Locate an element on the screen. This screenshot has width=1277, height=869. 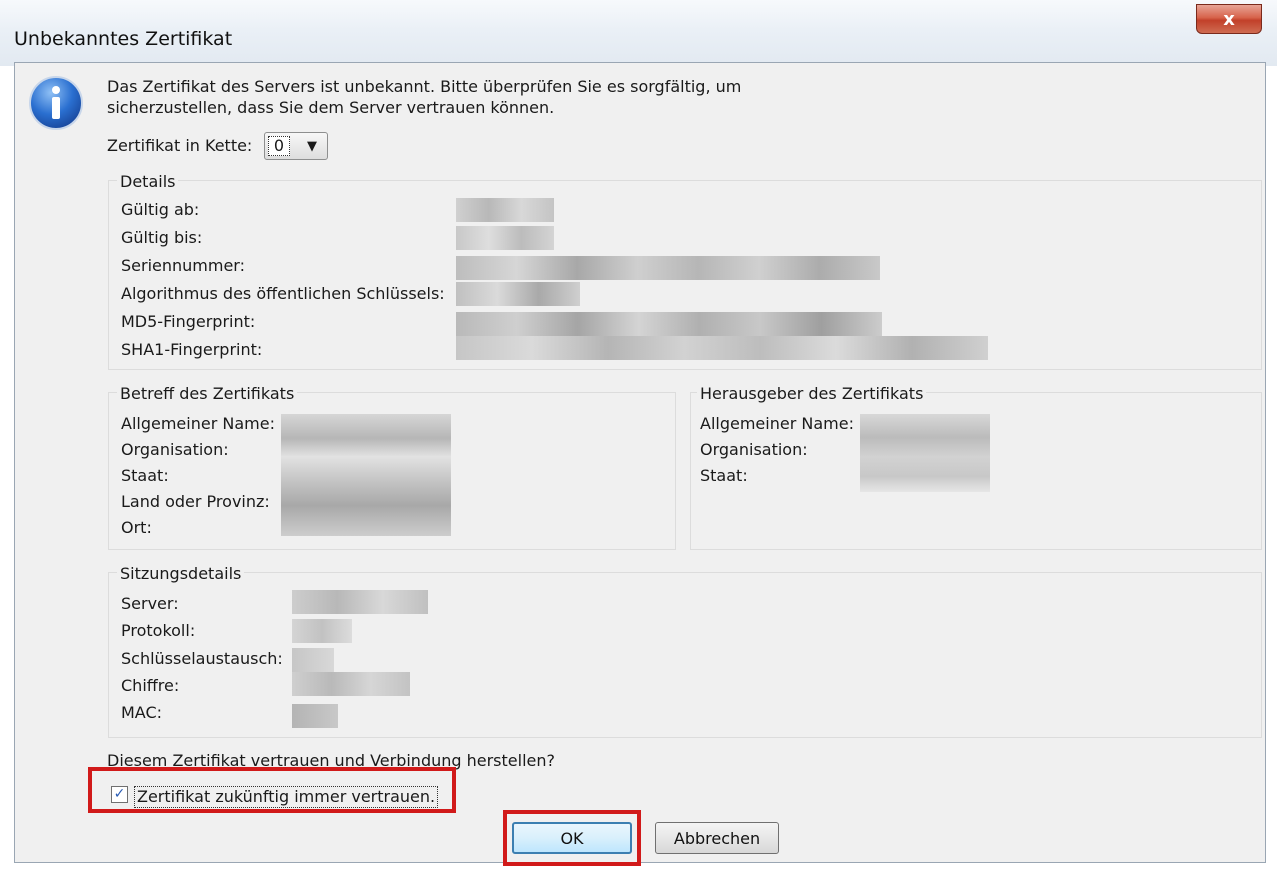
check-mark-icon: ✓ is located at coordinates (119, 794).